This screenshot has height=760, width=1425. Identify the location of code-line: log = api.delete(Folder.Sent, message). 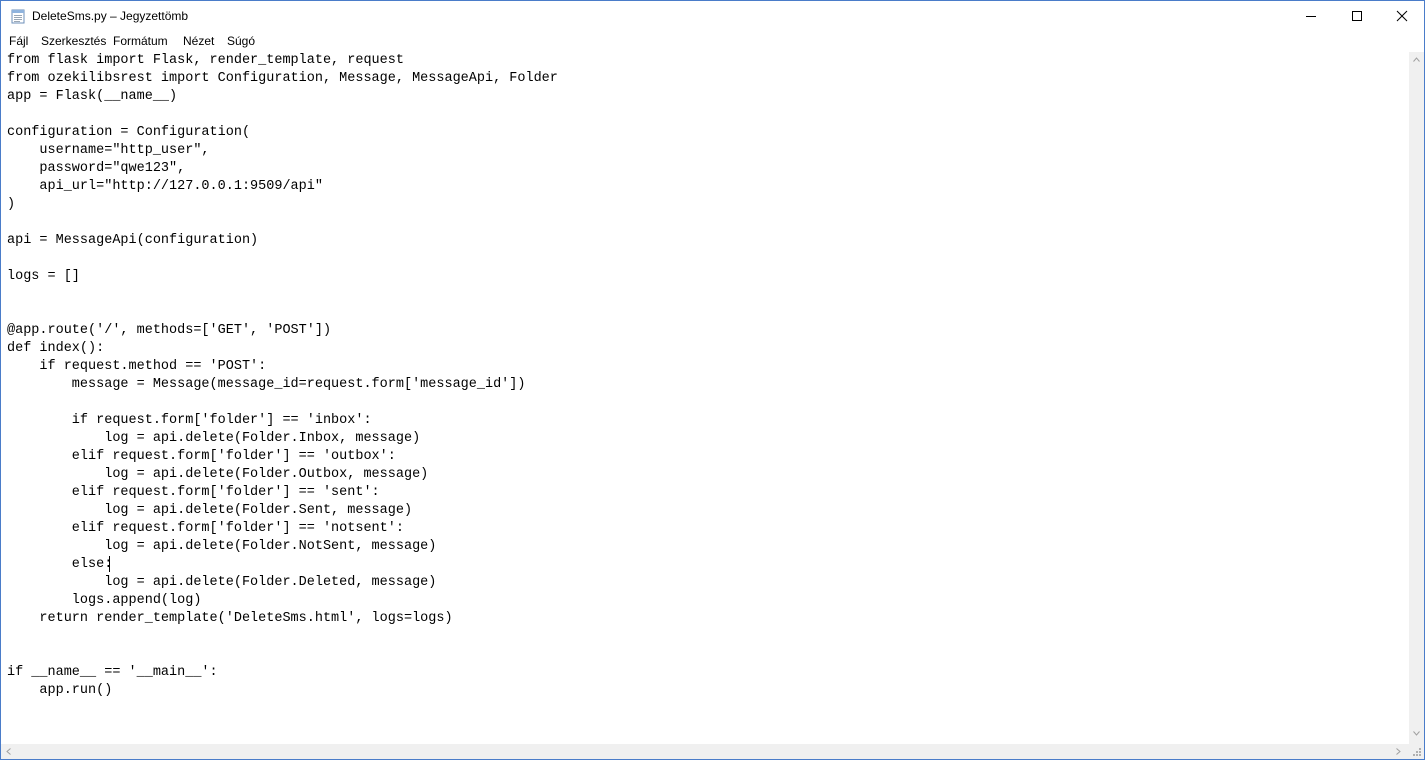
(210, 510).